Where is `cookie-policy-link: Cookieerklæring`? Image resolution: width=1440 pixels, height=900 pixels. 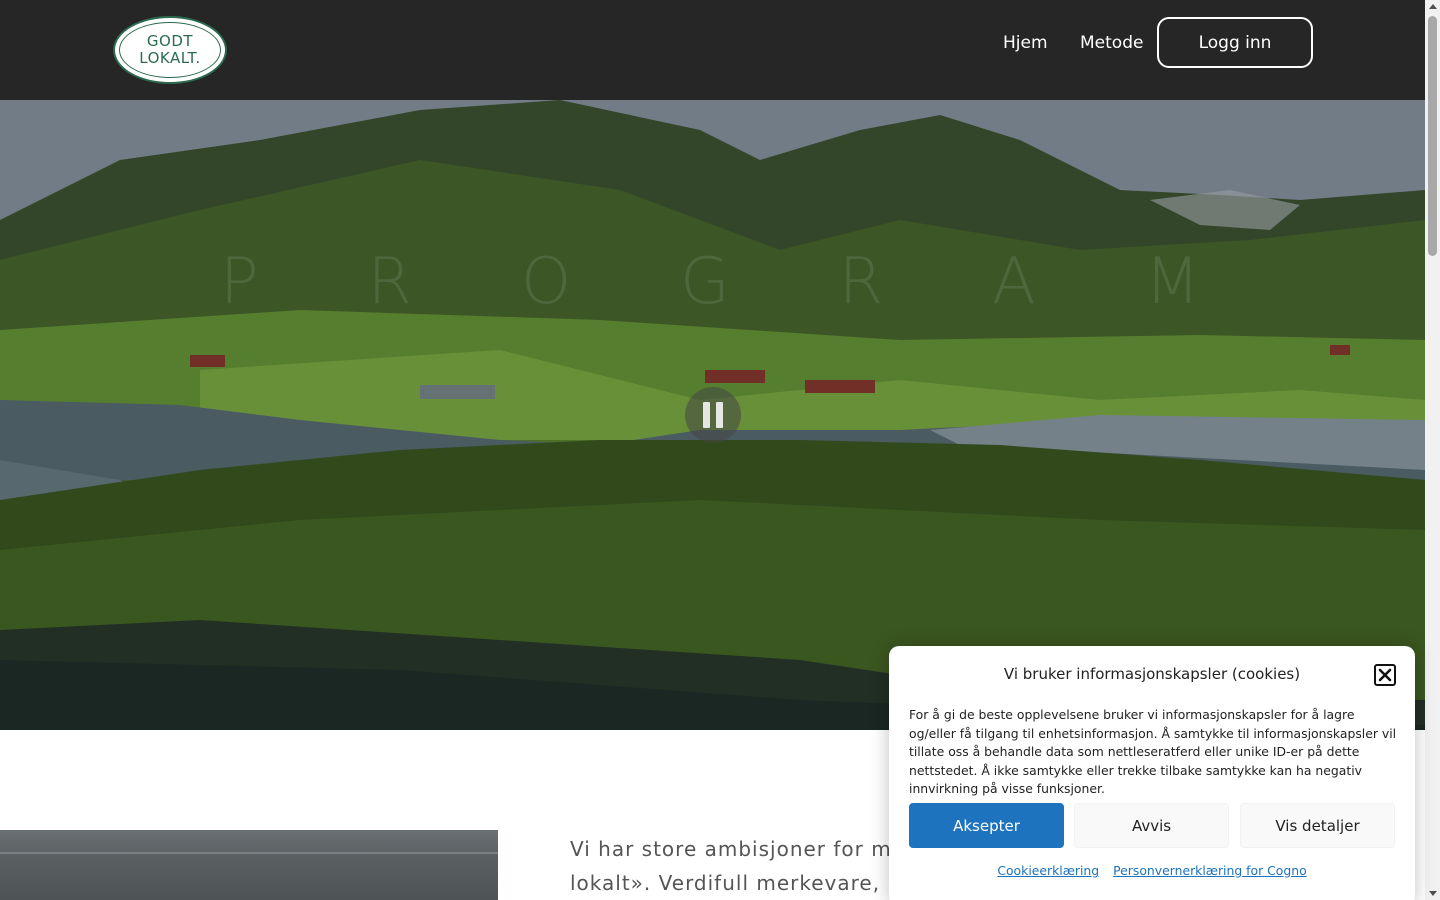 cookie-policy-link: Cookieerklæring is located at coordinates (1048, 870).